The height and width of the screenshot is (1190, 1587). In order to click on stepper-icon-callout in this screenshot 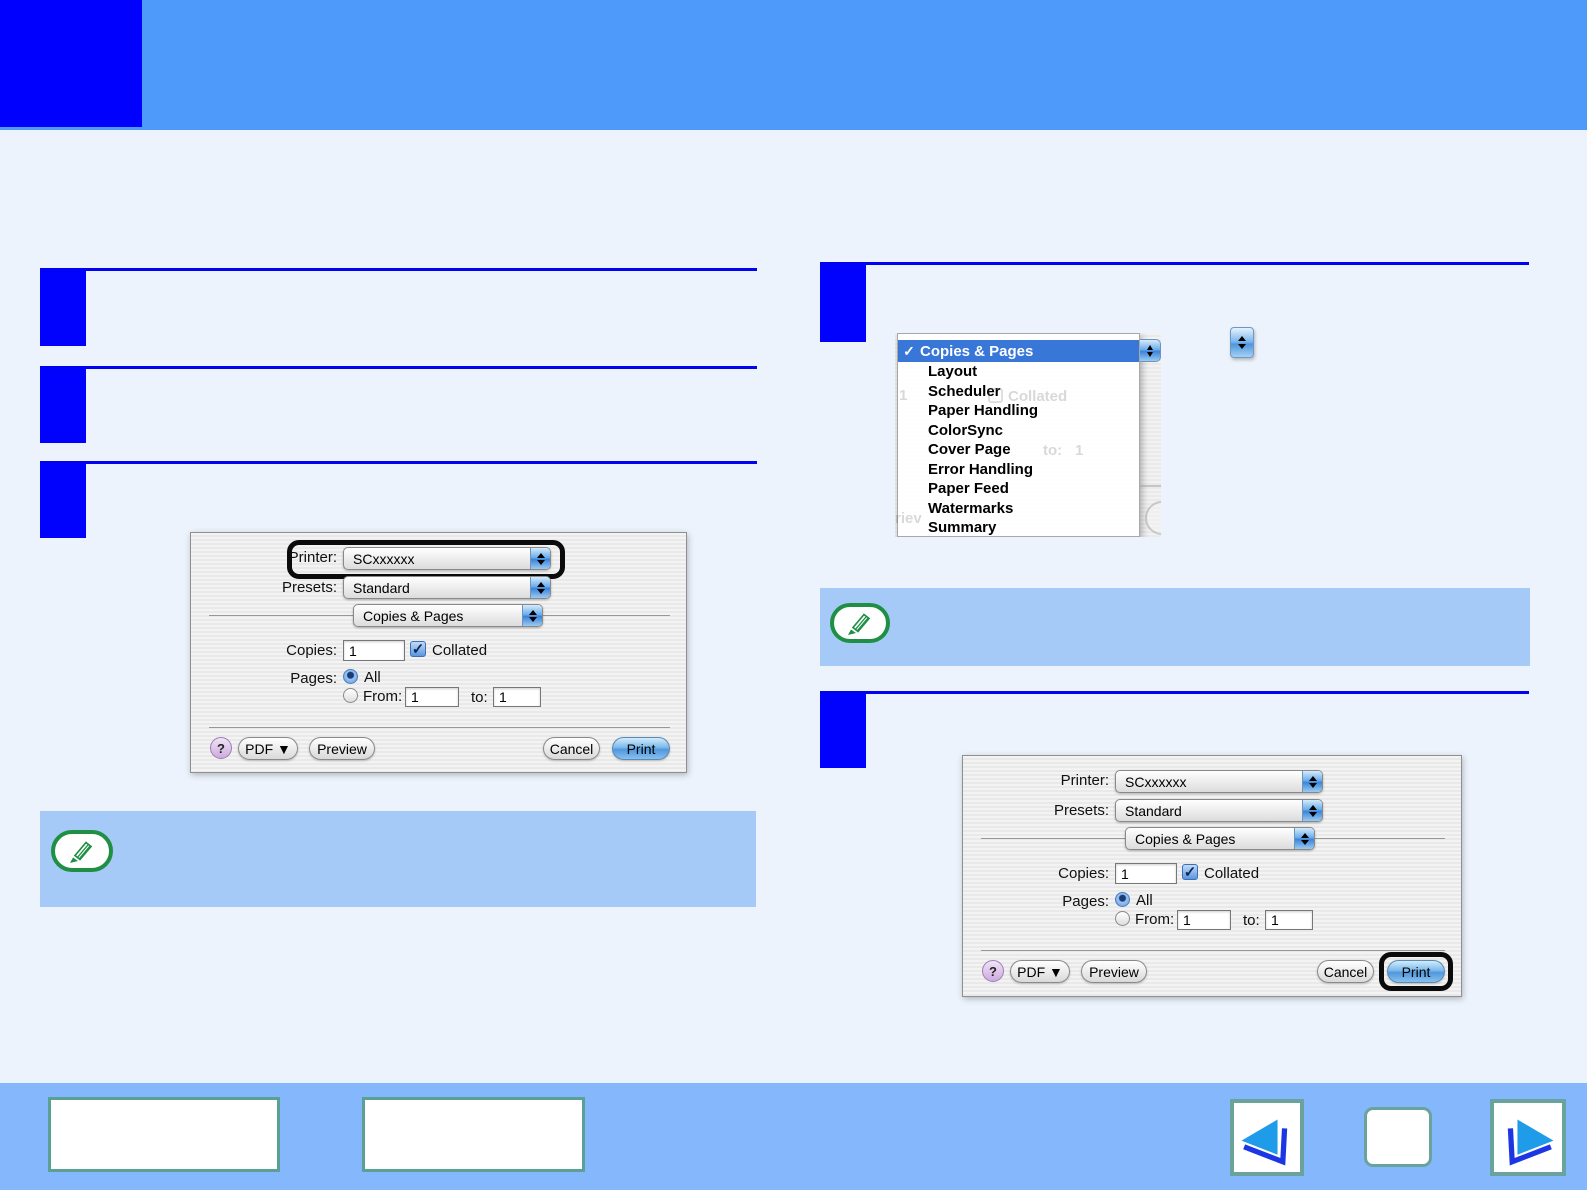, I will do `click(1242, 342)`.